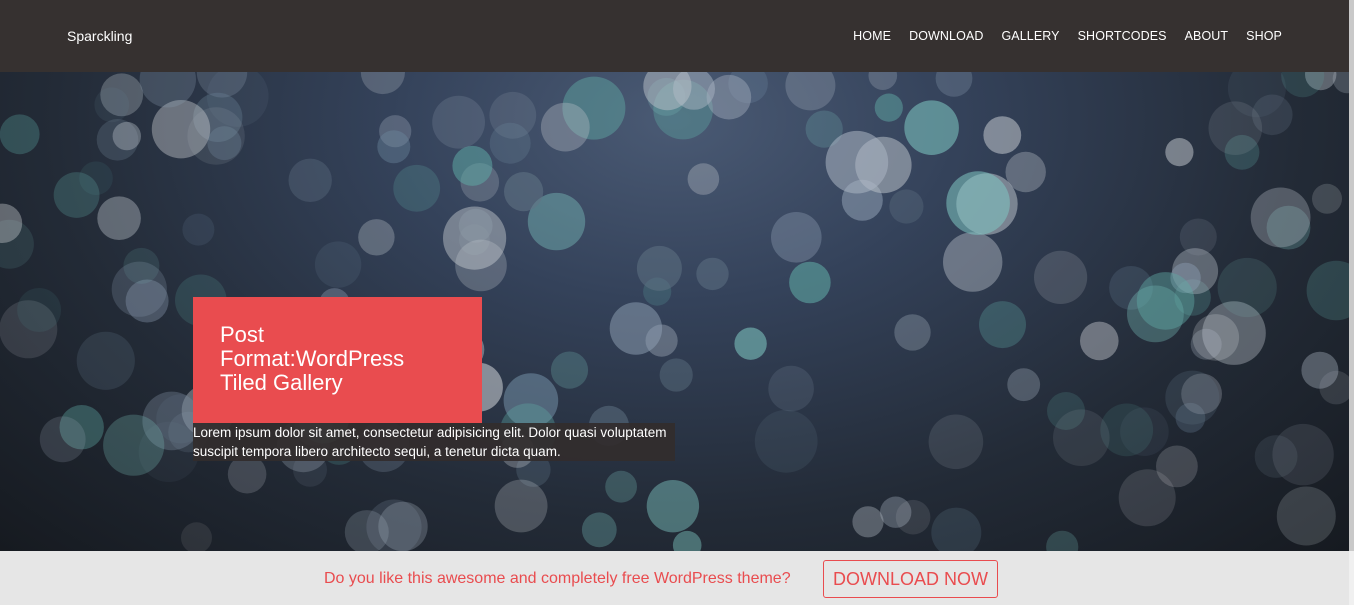 Image resolution: width=1354 pixels, height=605 pixels. What do you see at coordinates (99, 36) in the screenshot?
I see `site-logo: Sparckling` at bounding box center [99, 36].